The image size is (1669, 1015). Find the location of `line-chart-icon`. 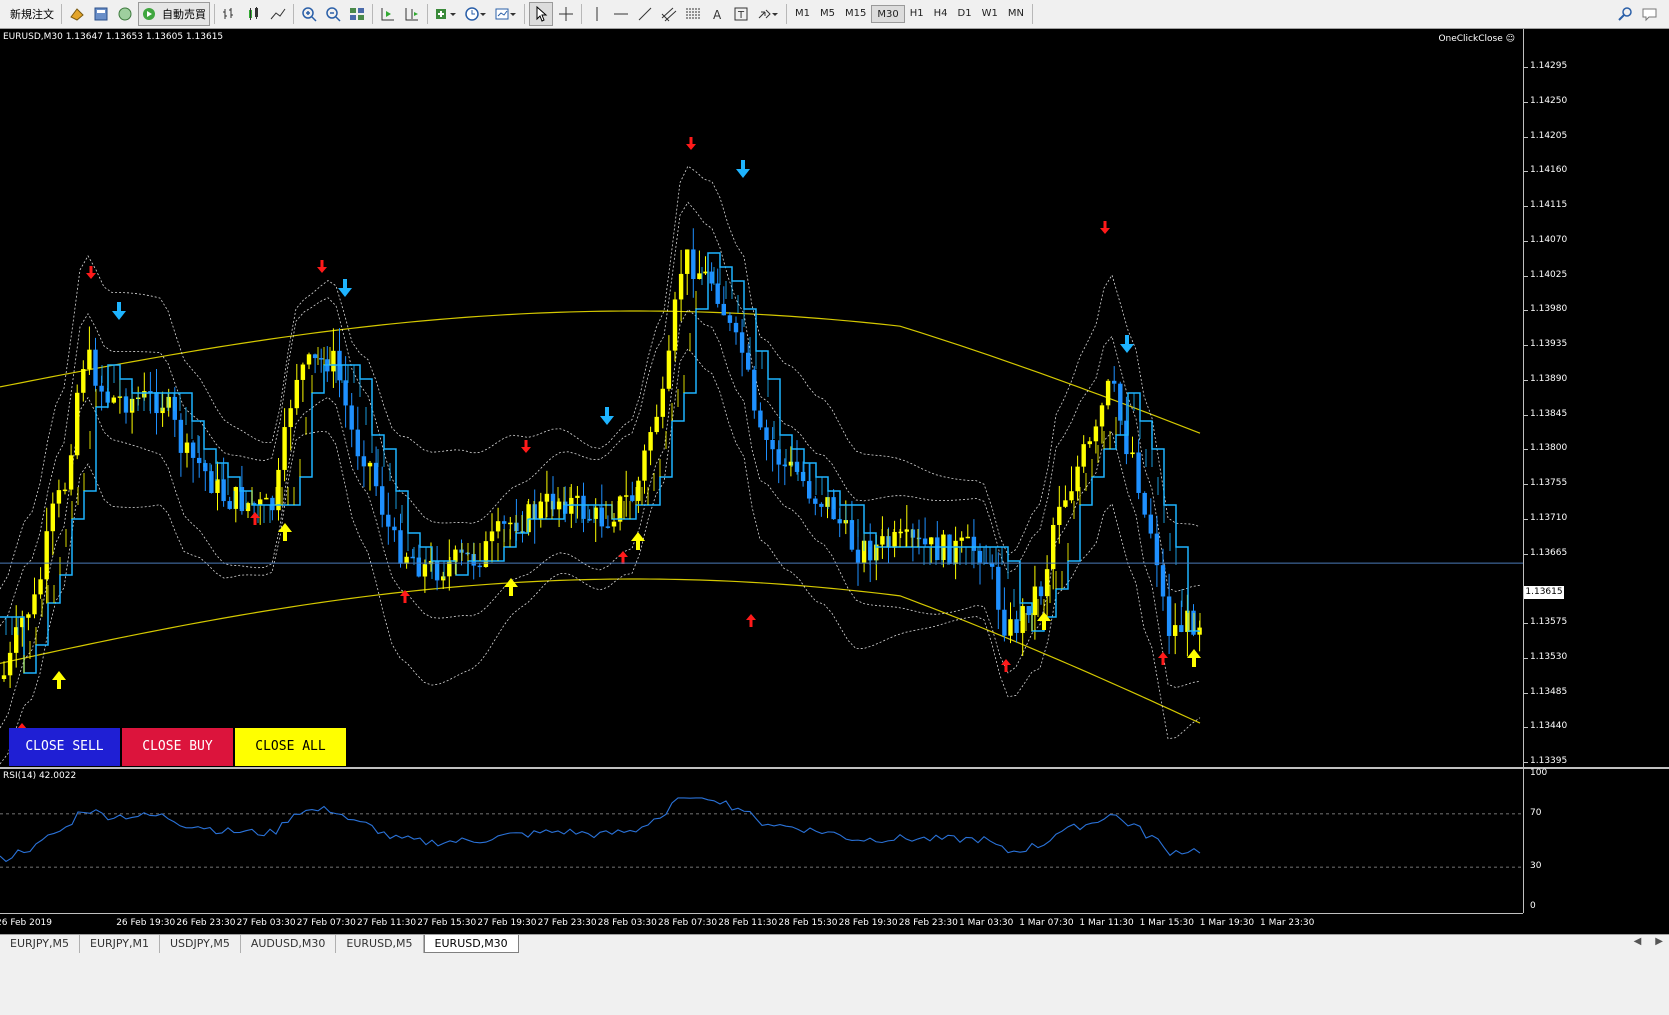

line-chart-icon is located at coordinates (278, 14).